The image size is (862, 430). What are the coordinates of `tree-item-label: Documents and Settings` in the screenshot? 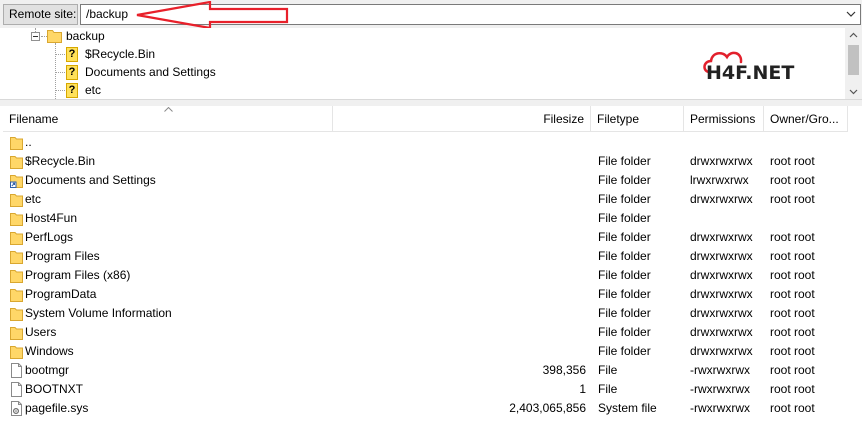 It's located at (150, 72).